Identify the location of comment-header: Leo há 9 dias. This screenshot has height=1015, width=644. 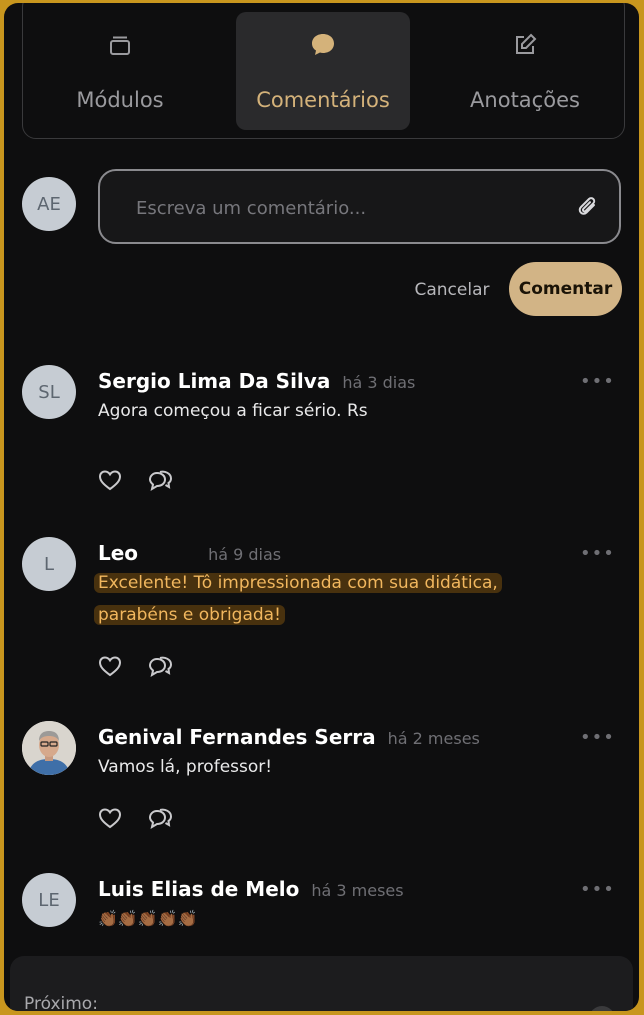
(189, 553).